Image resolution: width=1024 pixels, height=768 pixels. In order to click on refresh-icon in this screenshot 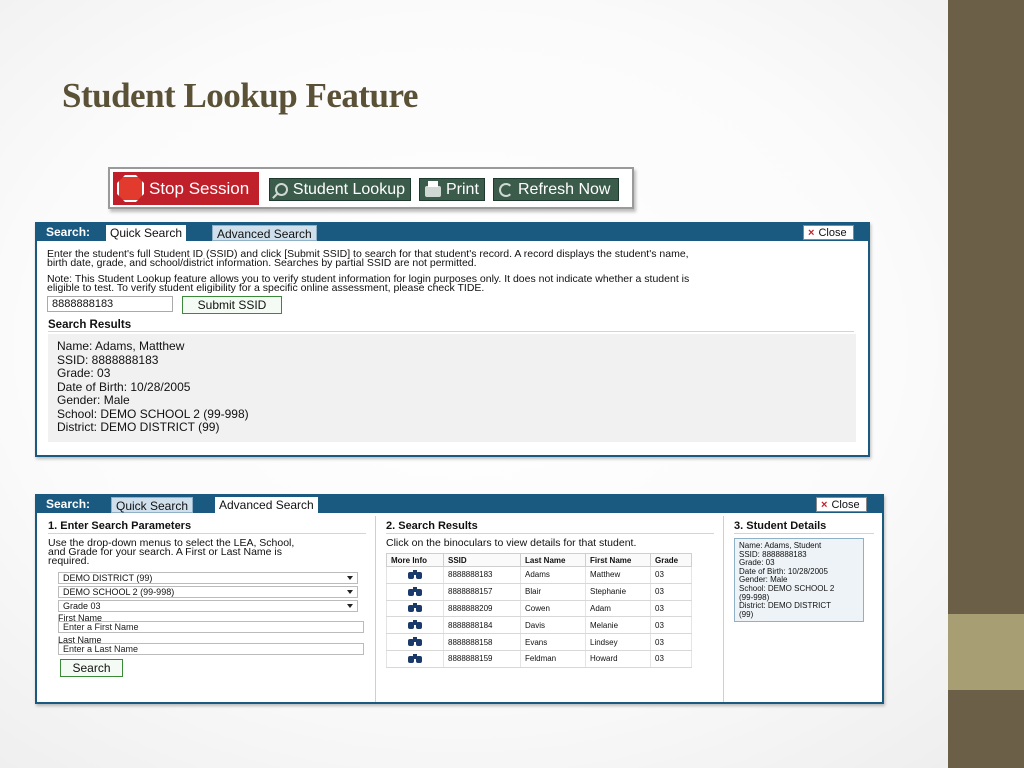, I will do `click(506, 189)`.